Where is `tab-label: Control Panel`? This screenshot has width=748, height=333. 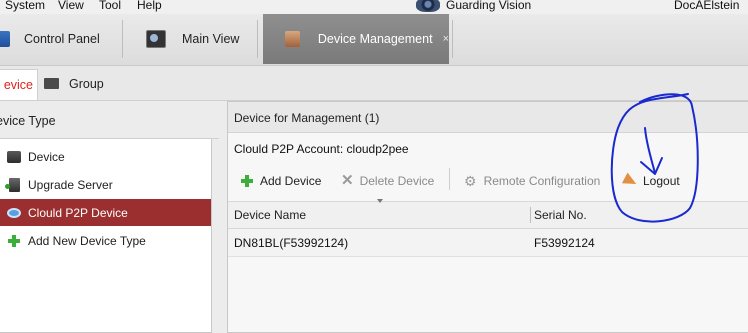 tab-label: Control Panel is located at coordinates (62, 39).